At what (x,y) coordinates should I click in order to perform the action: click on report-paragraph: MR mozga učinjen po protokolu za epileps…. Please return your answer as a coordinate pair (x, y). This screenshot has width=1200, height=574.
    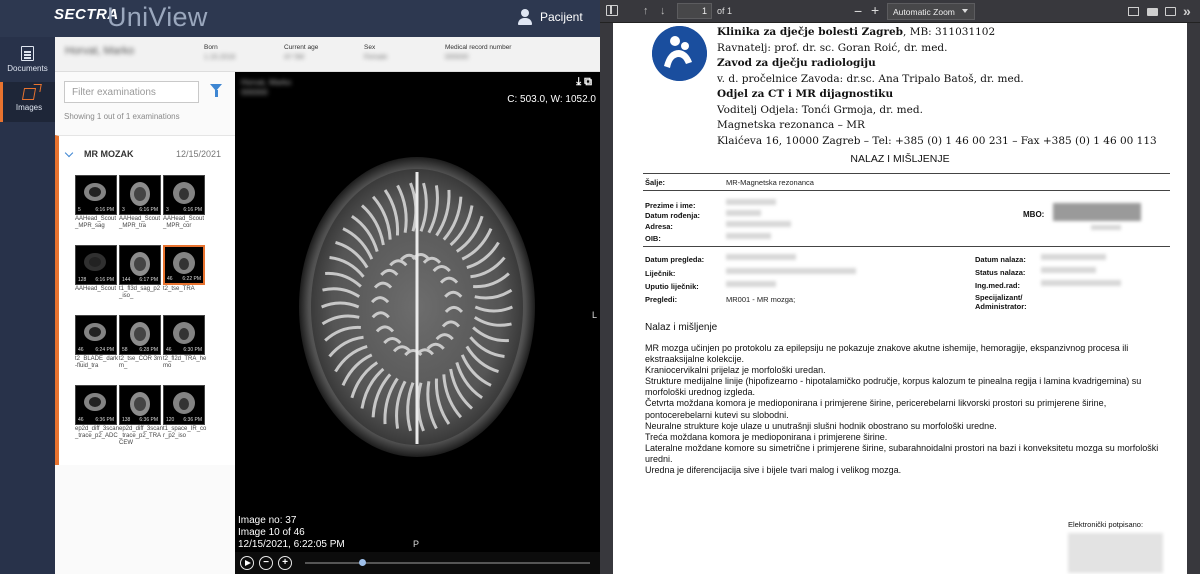
    Looking at the image, I should click on (887, 354).